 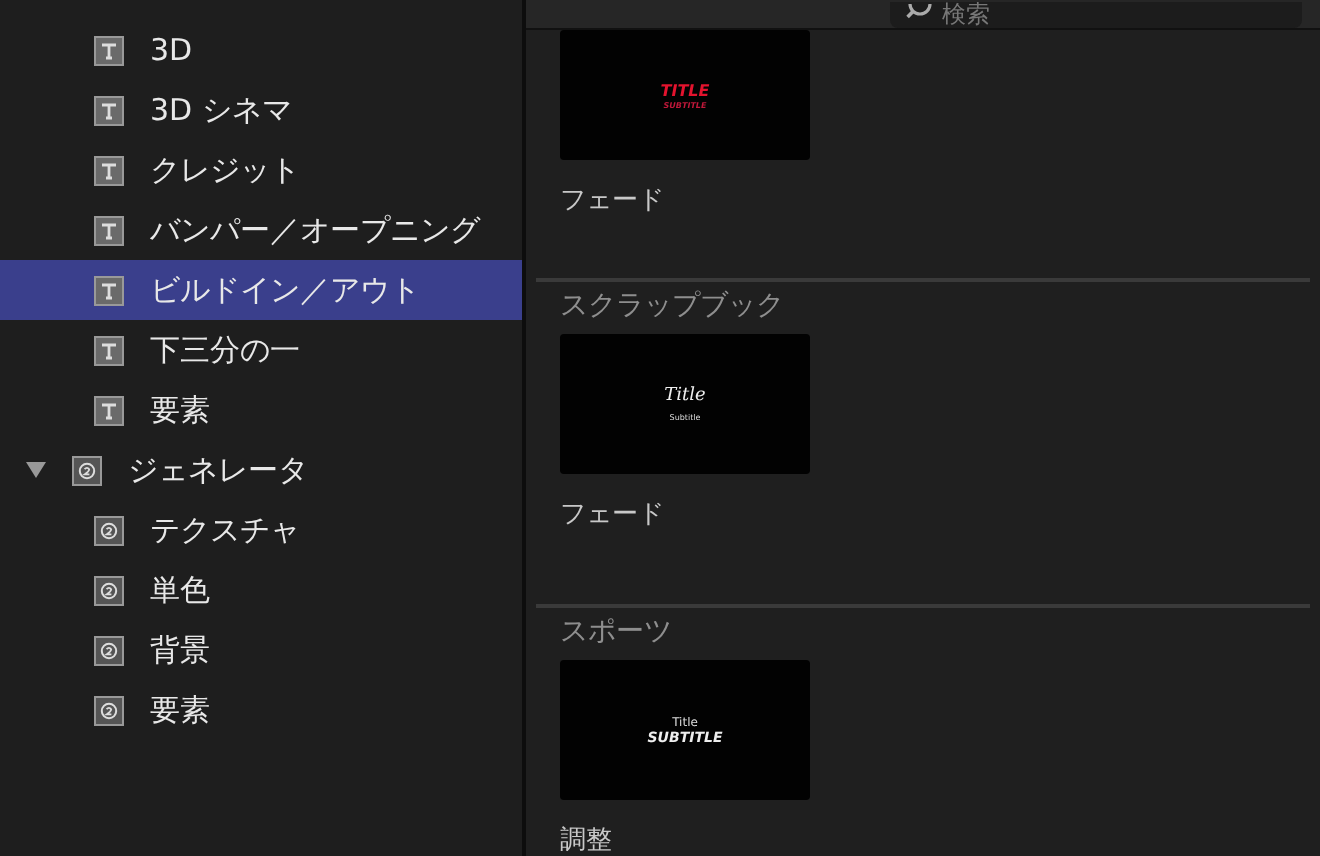 I want to click on sidebar-item: 3D, so click(x=261, y=50).